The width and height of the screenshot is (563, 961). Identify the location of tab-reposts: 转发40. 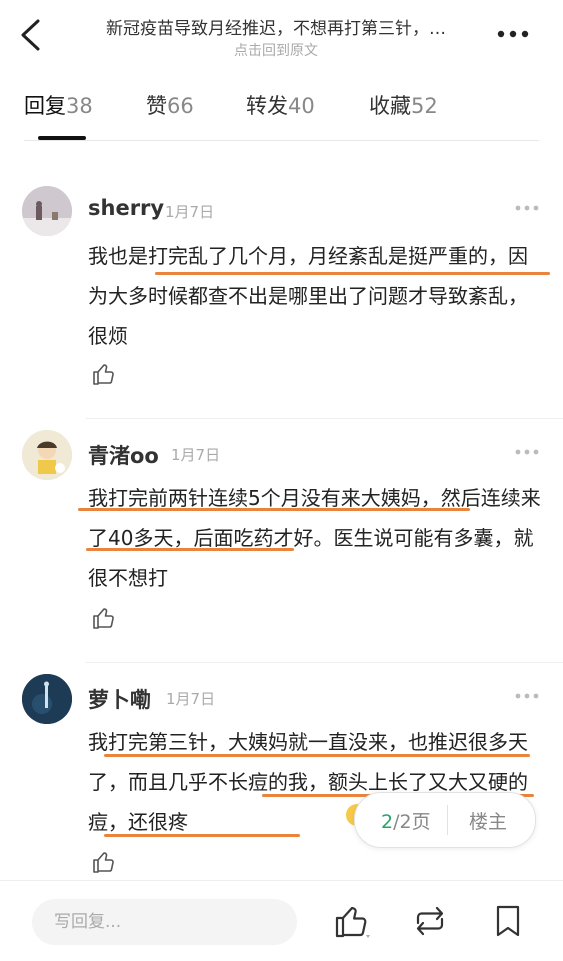
(280, 105).